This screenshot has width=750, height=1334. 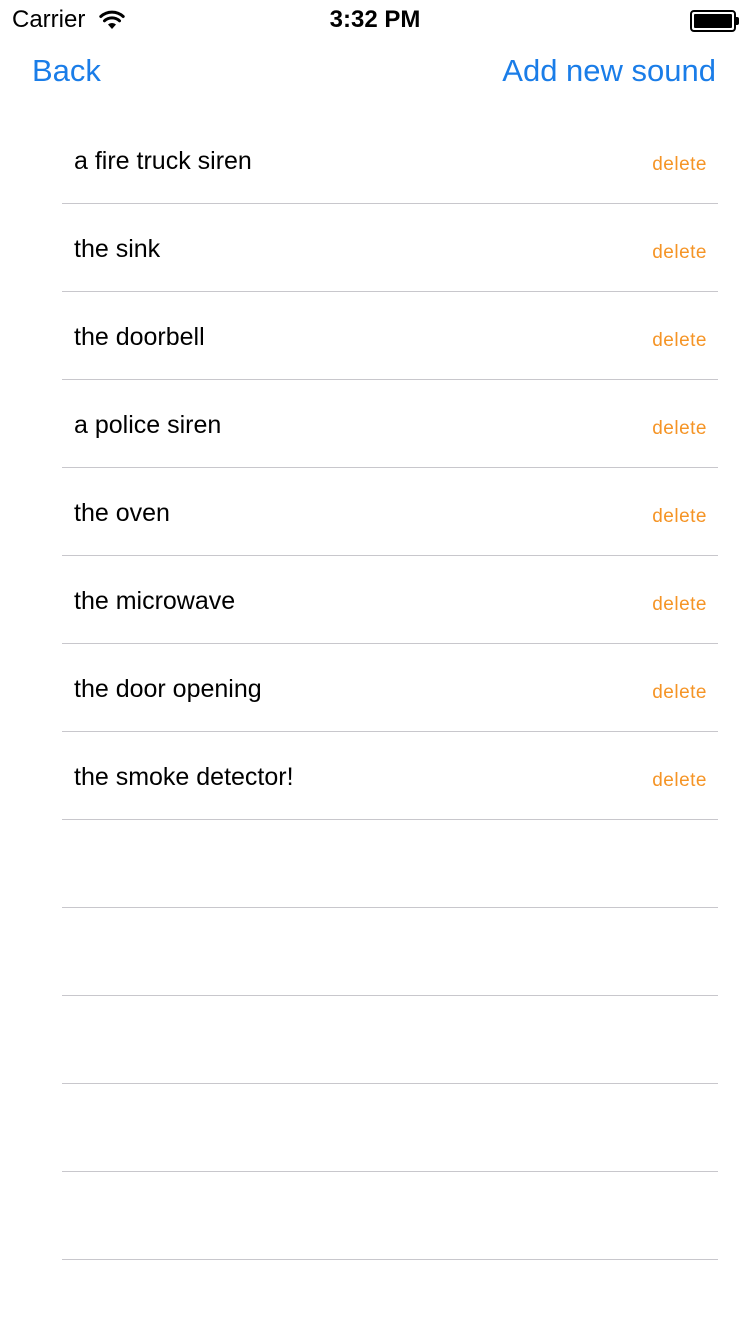 I want to click on status-time: 3:32 PM, so click(x=375, y=19).